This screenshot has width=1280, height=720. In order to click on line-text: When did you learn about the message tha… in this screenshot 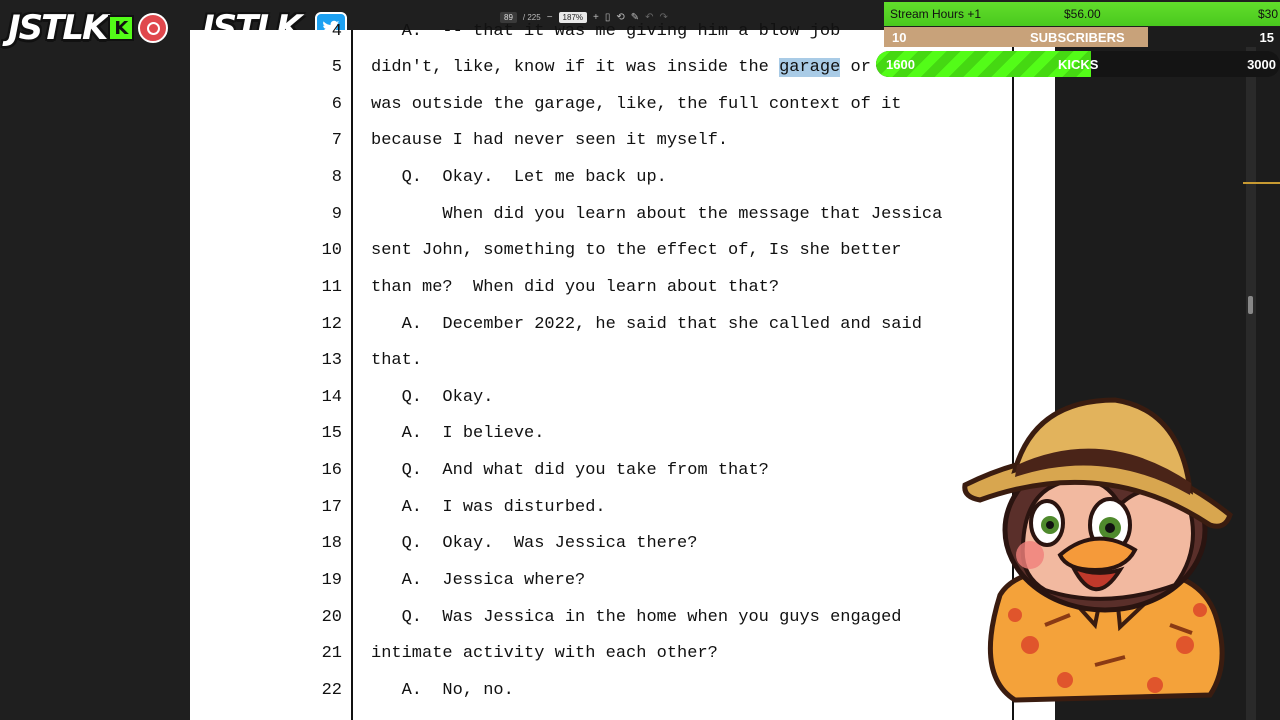, I will do `click(657, 214)`.